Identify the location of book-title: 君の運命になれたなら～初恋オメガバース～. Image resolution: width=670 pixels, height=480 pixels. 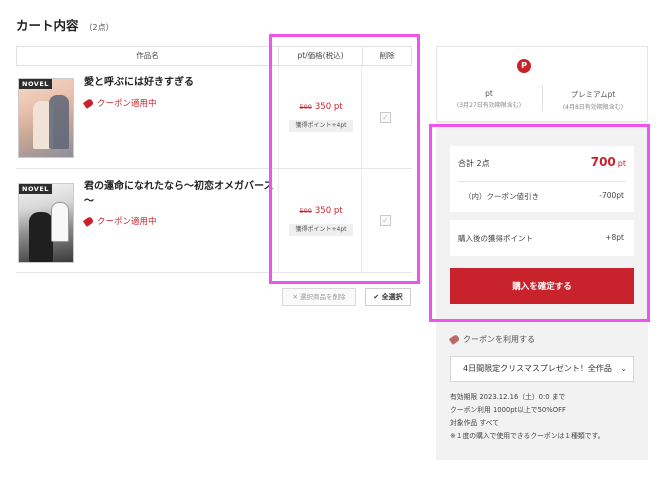
(180, 194).